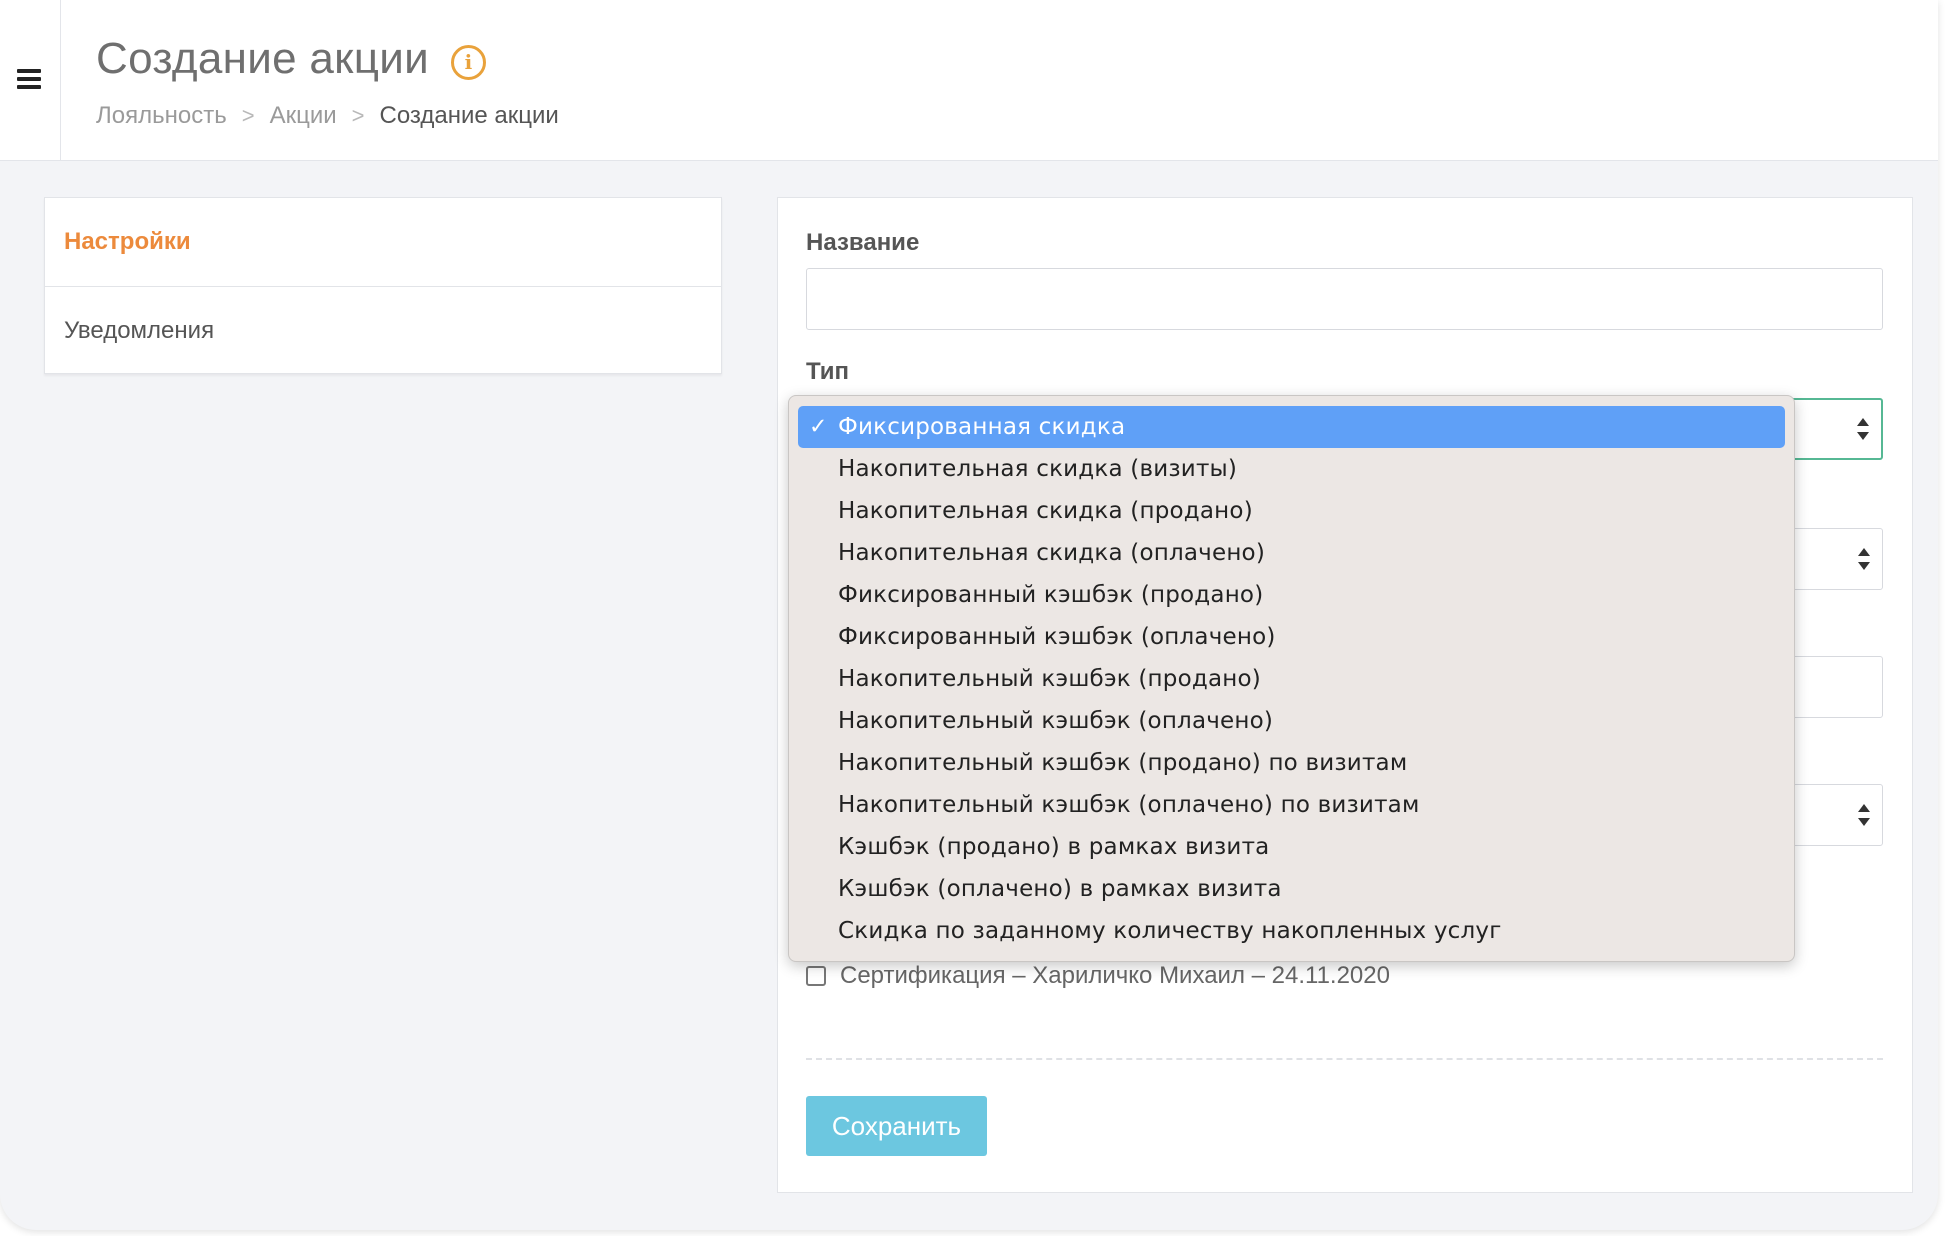 Image resolution: width=1945 pixels, height=1236 pixels. Describe the element at coordinates (1291, 469) in the screenshot. I see `dropdown-option: Накопительная скидка (визиты)` at that location.